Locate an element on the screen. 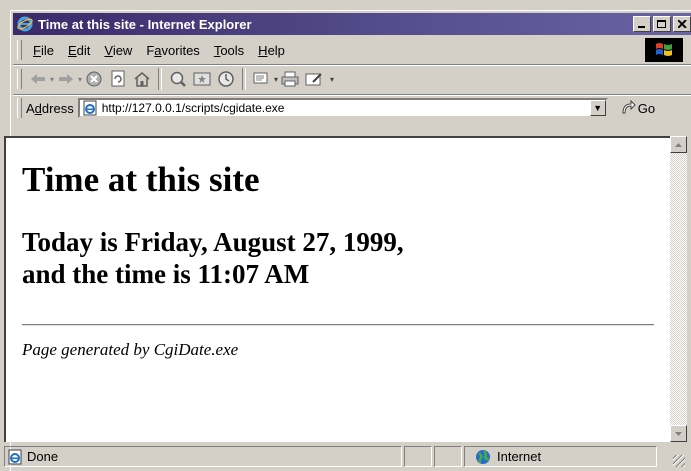 This screenshot has width=691, height=471. print-icon is located at coordinates (290, 79).